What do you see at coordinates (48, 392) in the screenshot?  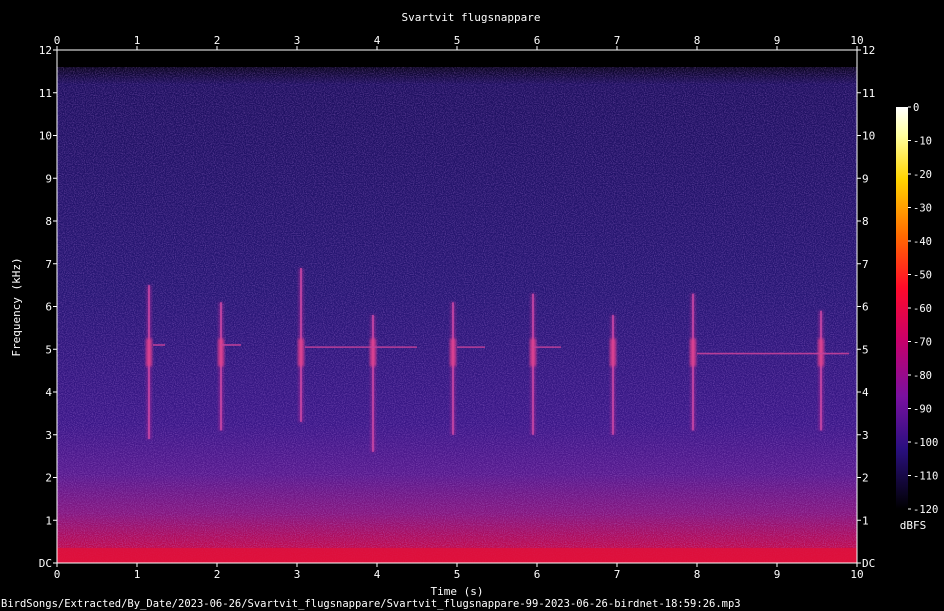 I see `y-tick-label-left-4: 4` at bounding box center [48, 392].